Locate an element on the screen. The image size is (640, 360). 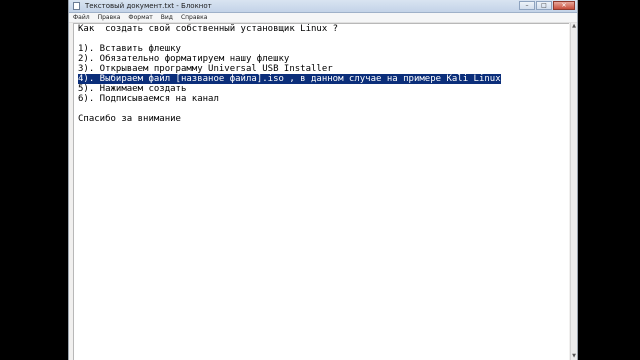
vertical-scrollbar: ▲ ▼ is located at coordinates (573, 191).